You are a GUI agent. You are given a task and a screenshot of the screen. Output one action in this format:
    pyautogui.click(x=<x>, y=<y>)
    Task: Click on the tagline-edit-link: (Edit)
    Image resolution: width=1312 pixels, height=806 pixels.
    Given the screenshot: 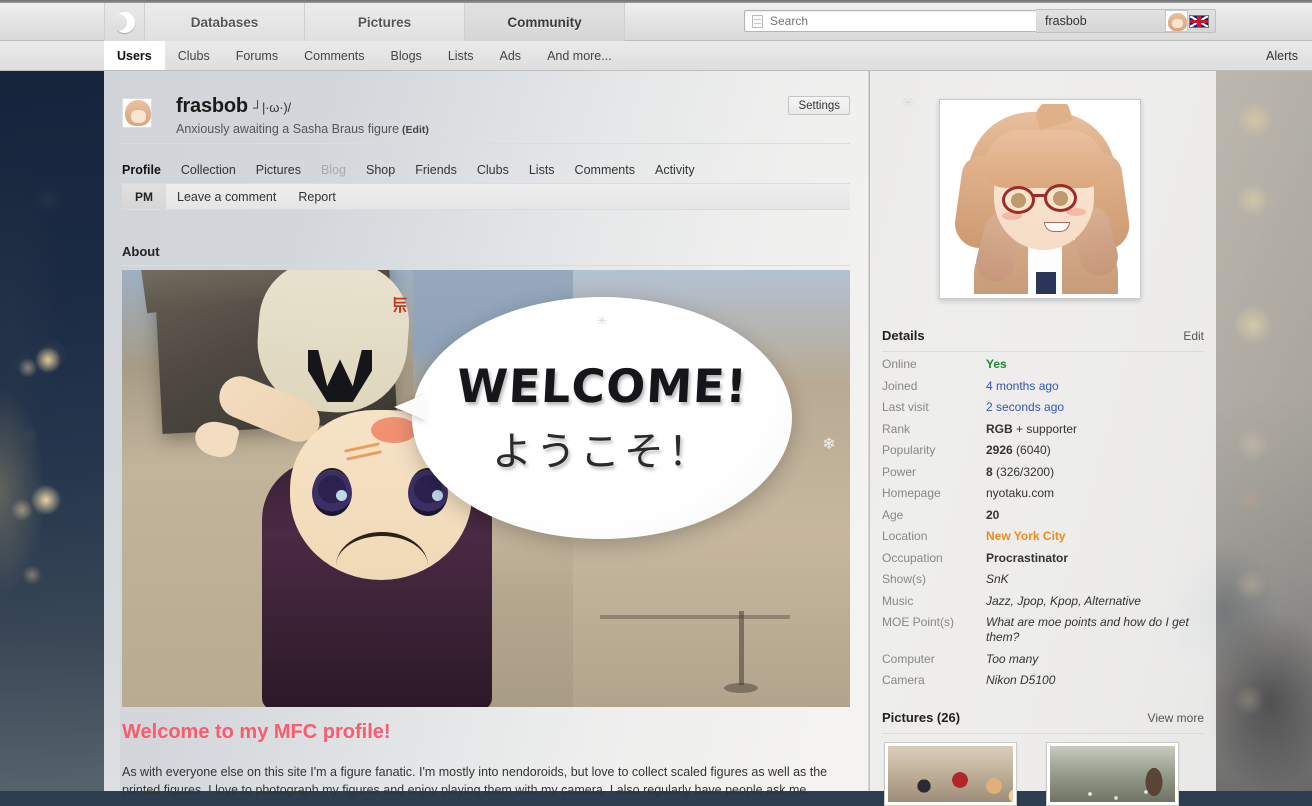 What is the action you would take?
    pyautogui.click(x=415, y=130)
    